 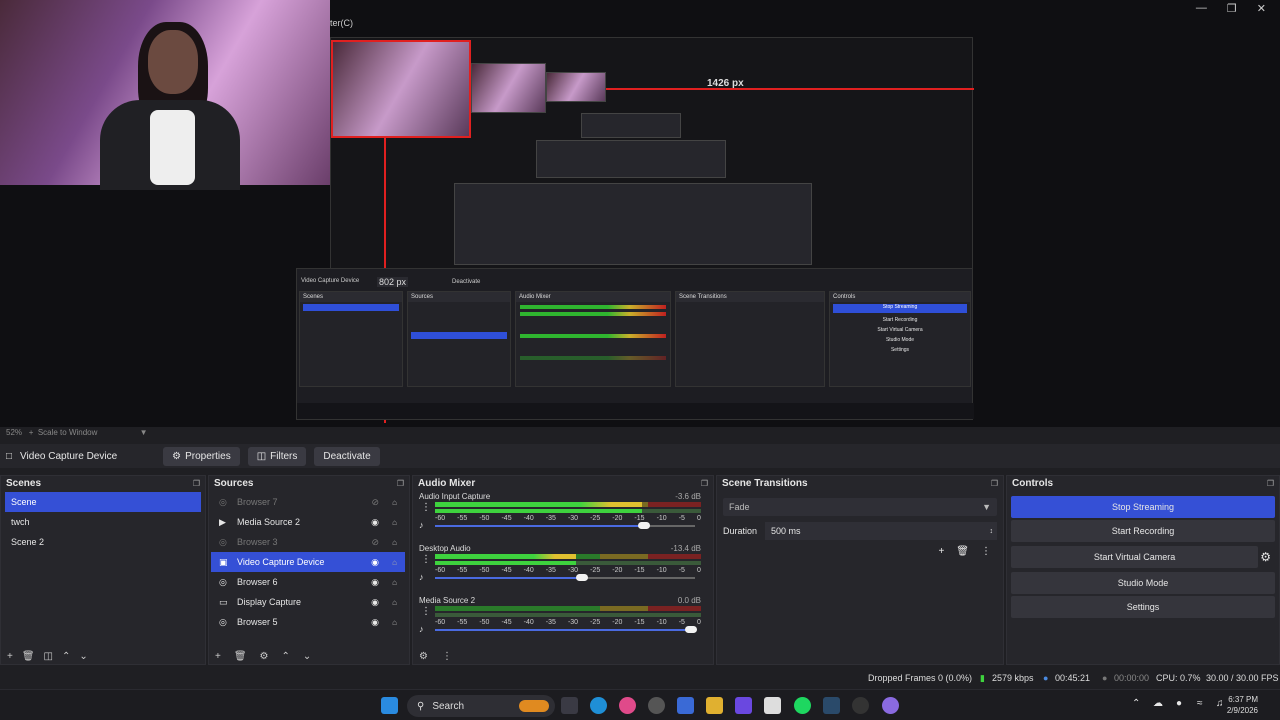 I want to click on source-item: ◎ Browser 6 ◉ ⌂, so click(x=308, y=582).